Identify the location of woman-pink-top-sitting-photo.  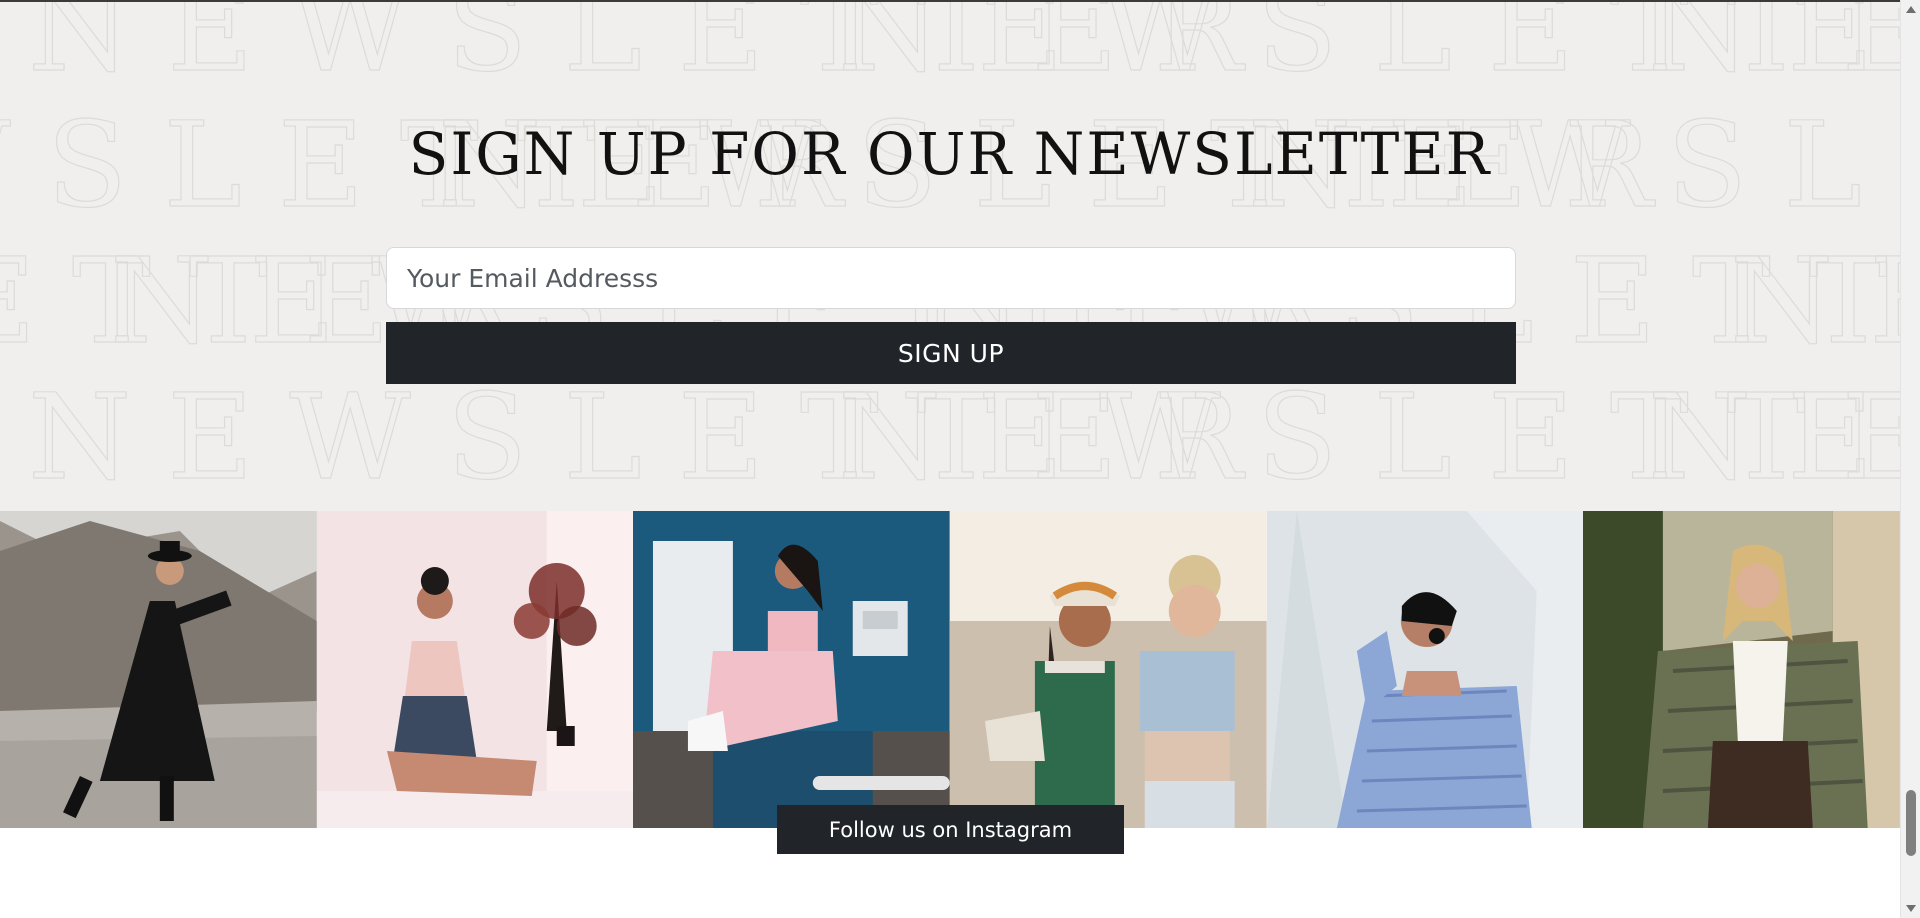
(475, 669).